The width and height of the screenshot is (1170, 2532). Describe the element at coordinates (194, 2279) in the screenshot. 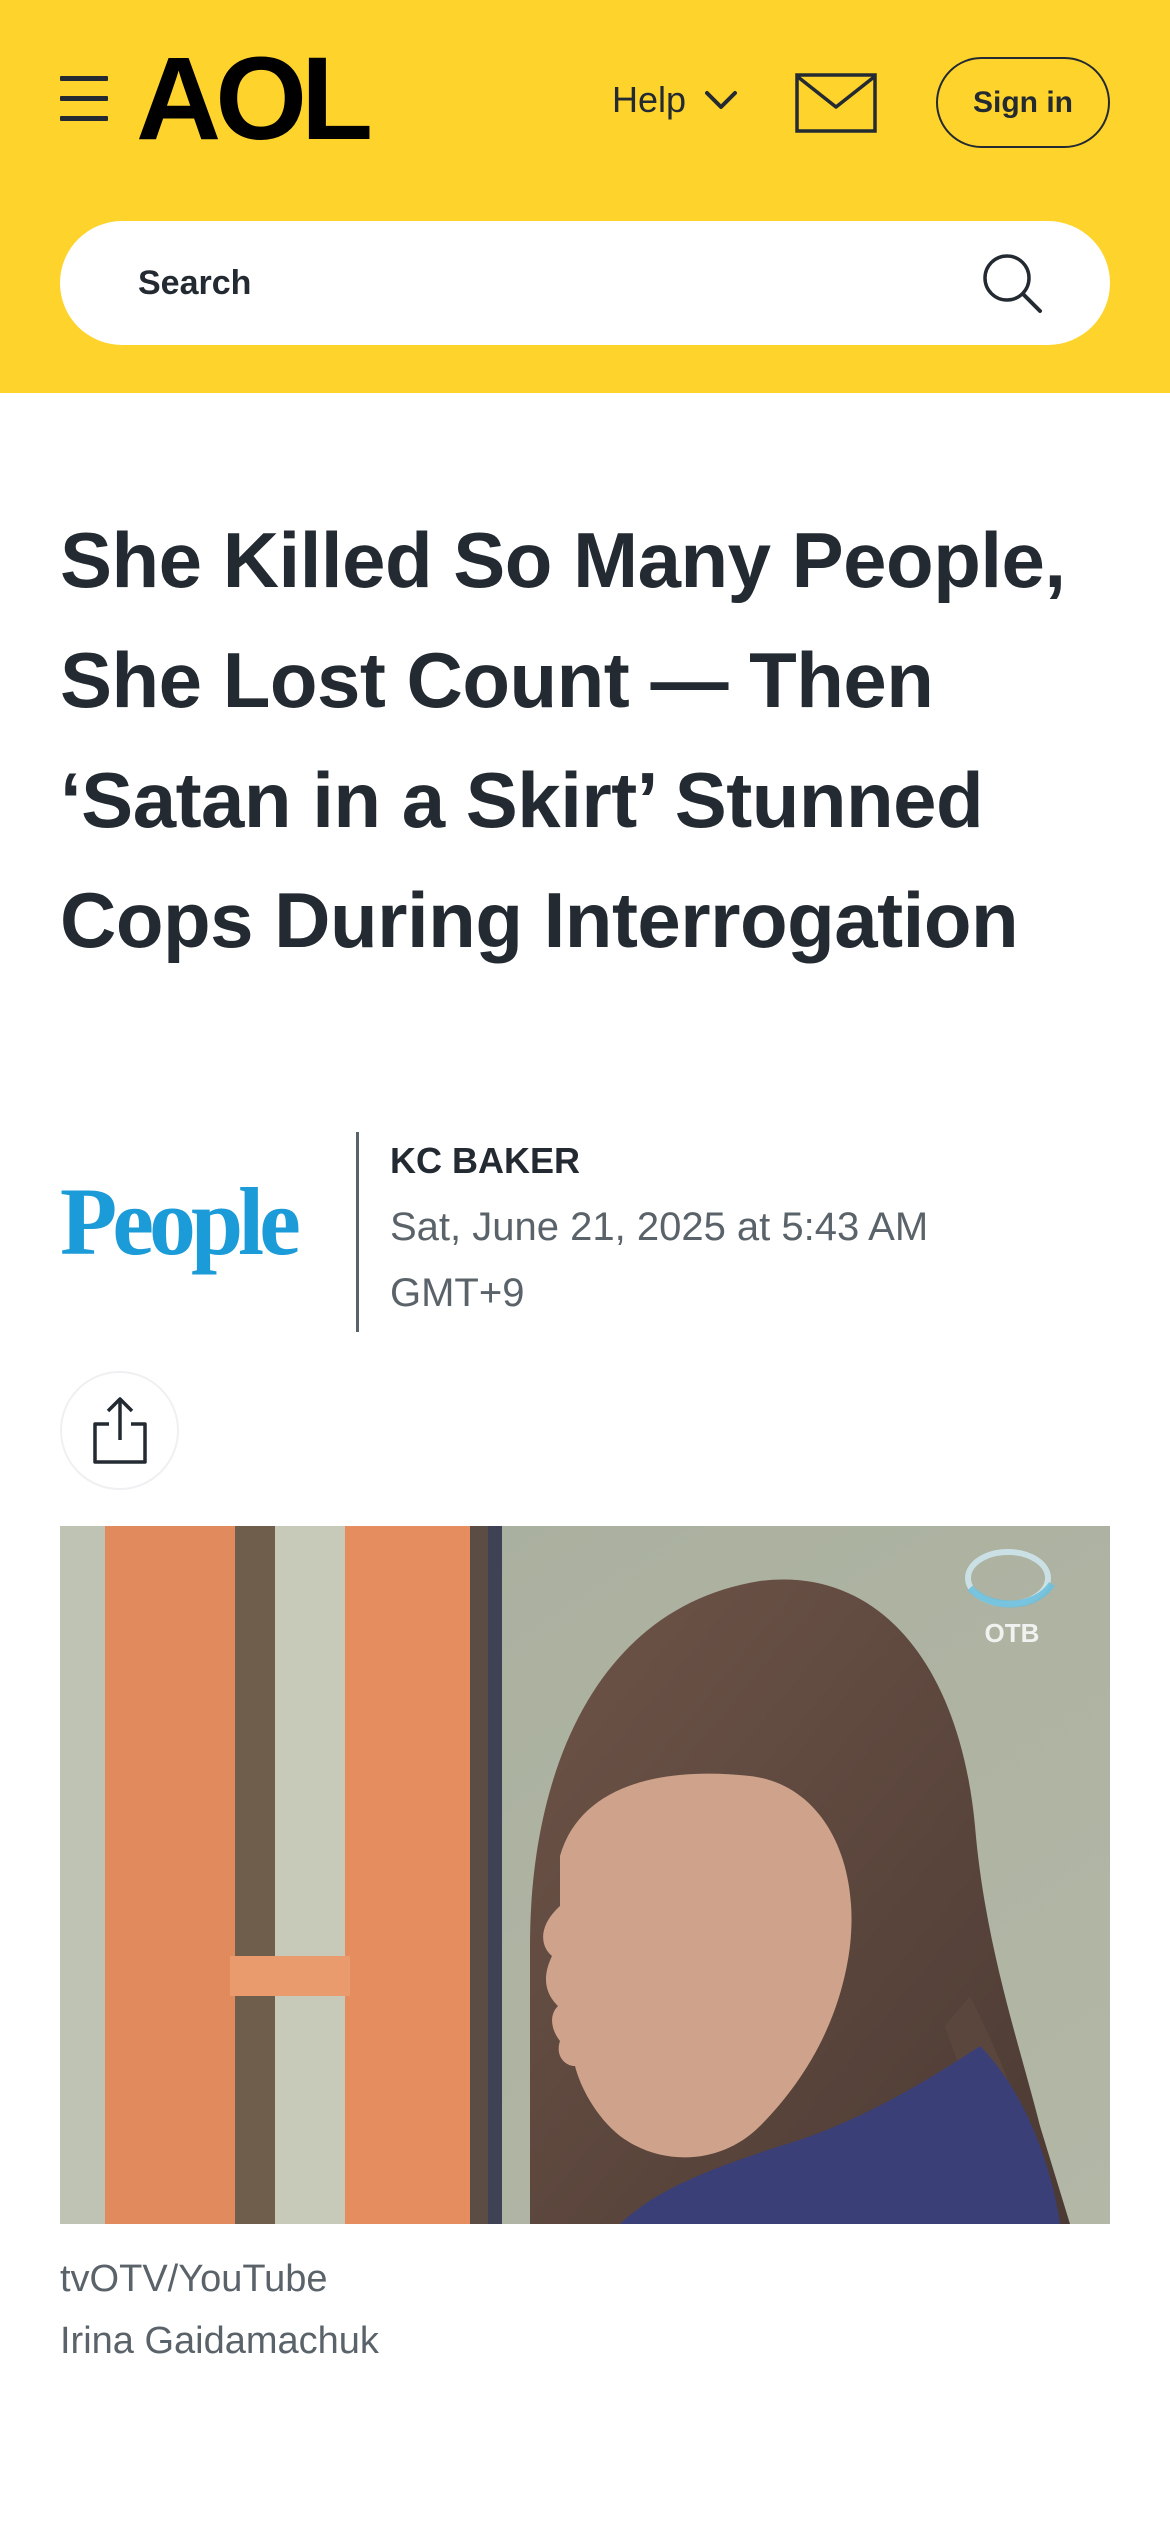

I see `image-credit: tvOTV/YouTube` at that location.